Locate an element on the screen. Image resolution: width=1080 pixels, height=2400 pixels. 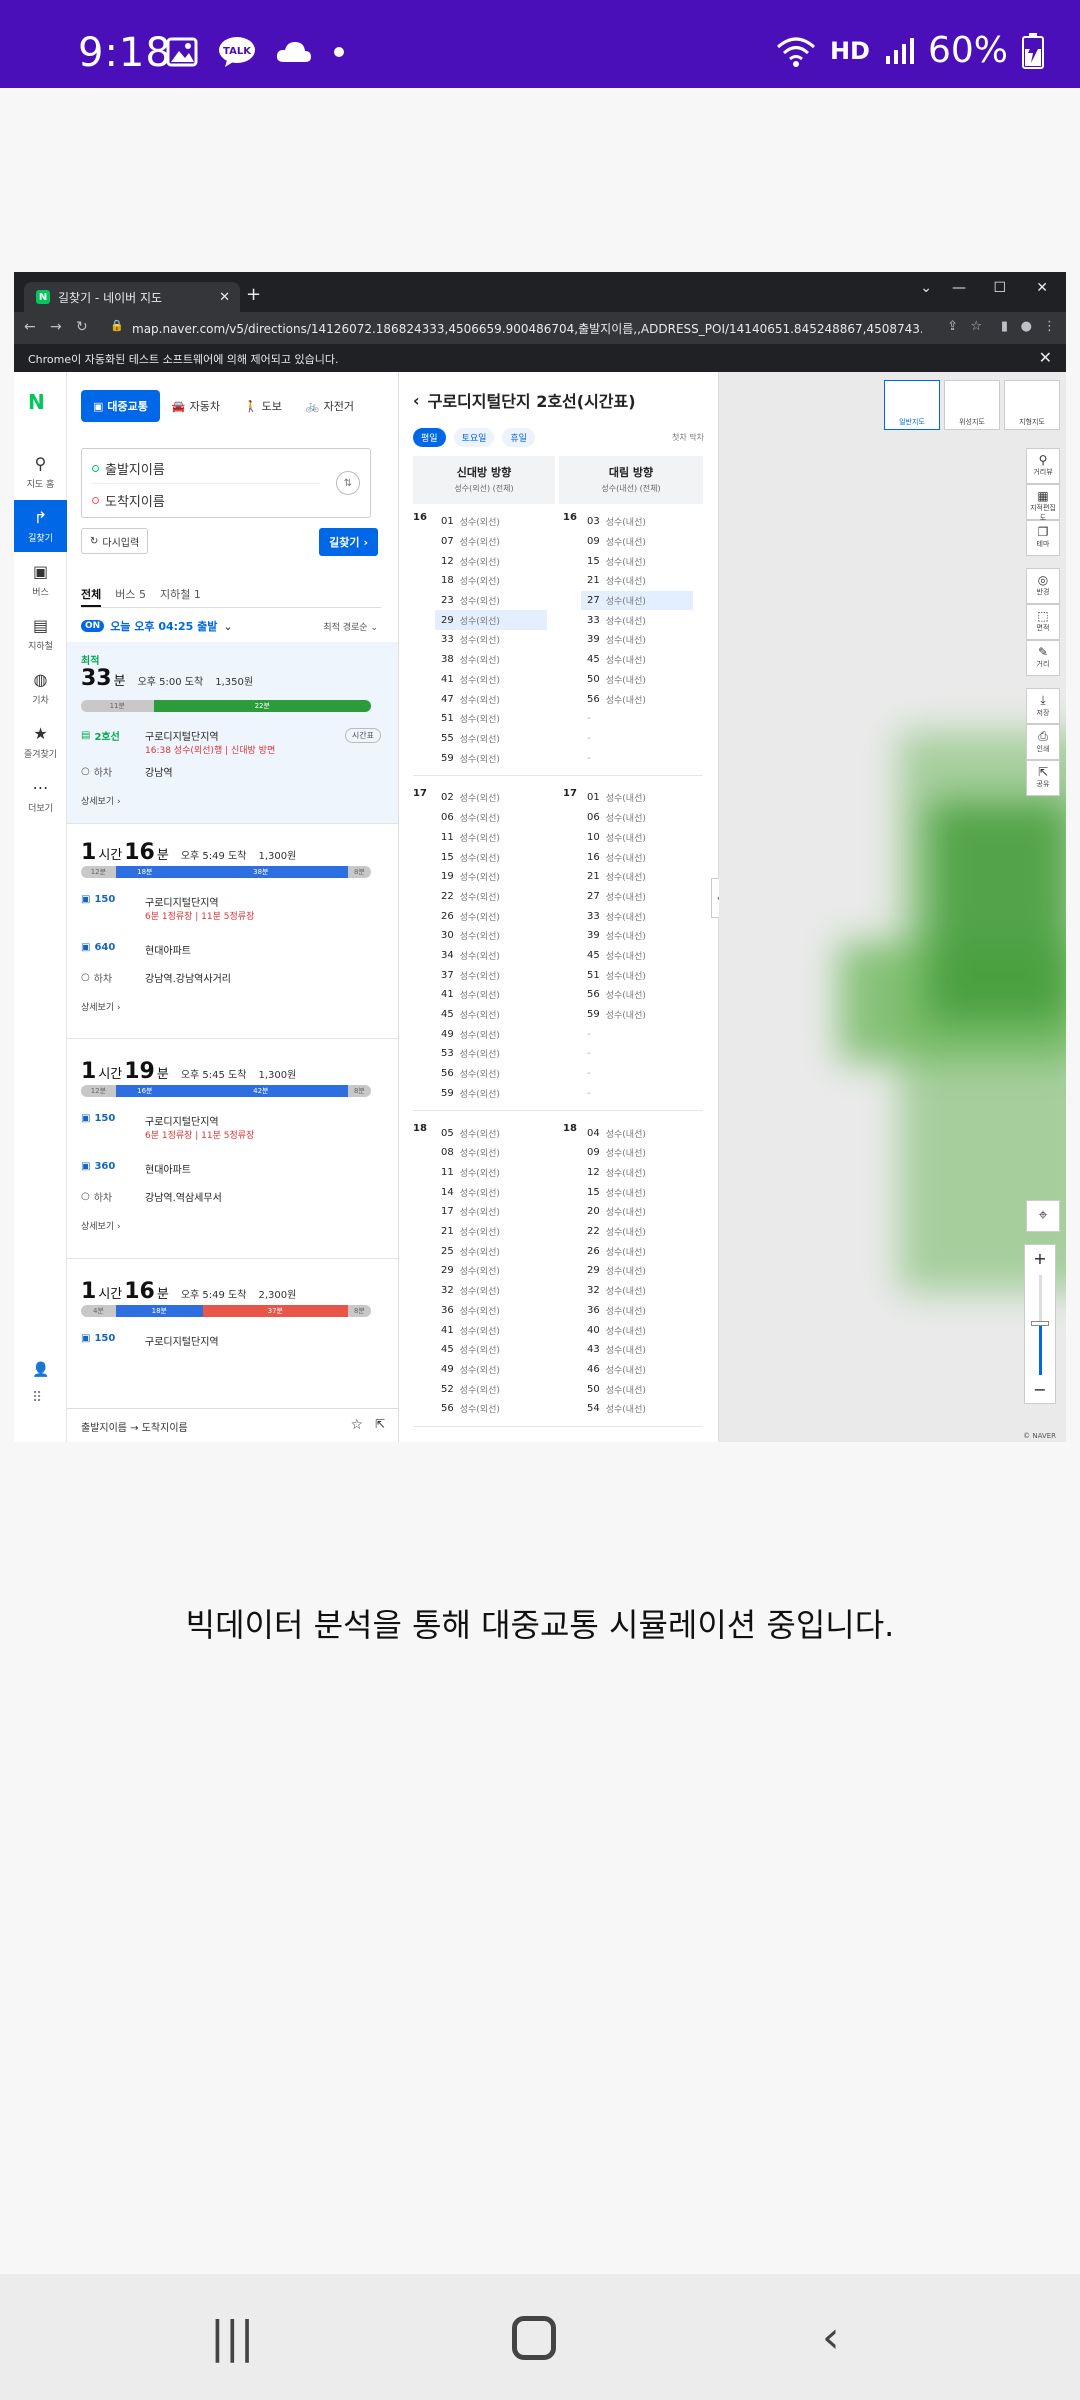
map-type-satellite: 위성지도 is located at coordinates (972, 405).